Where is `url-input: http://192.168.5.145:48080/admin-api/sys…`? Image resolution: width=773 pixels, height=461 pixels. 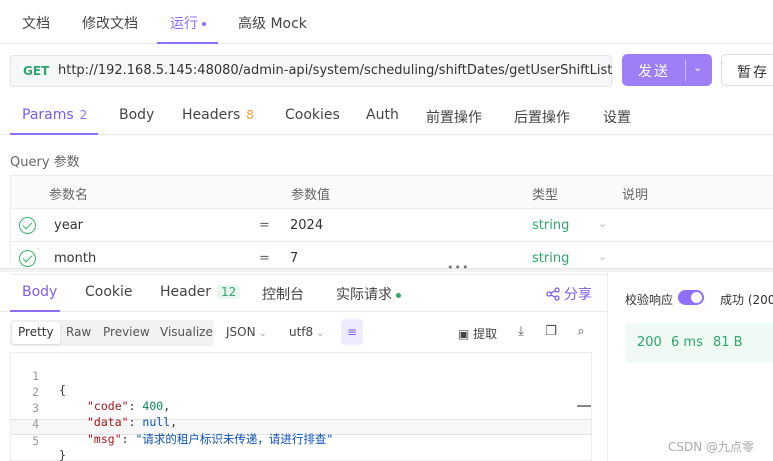 url-input: http://192.168.5.145:48080/admin-api/sys… is located at coordinates (335, 70).